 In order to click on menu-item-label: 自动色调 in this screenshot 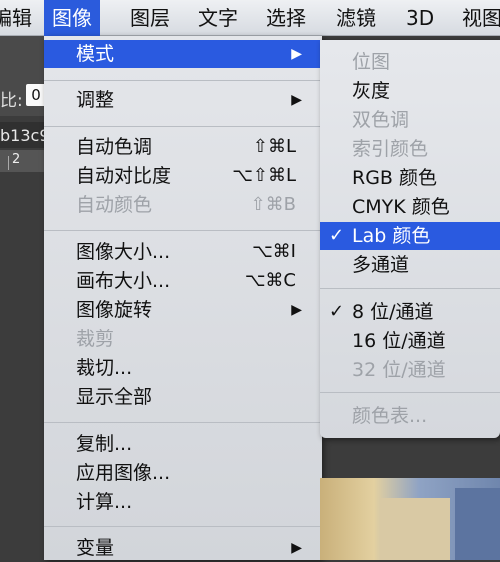, I will do `click(114, 147)`.